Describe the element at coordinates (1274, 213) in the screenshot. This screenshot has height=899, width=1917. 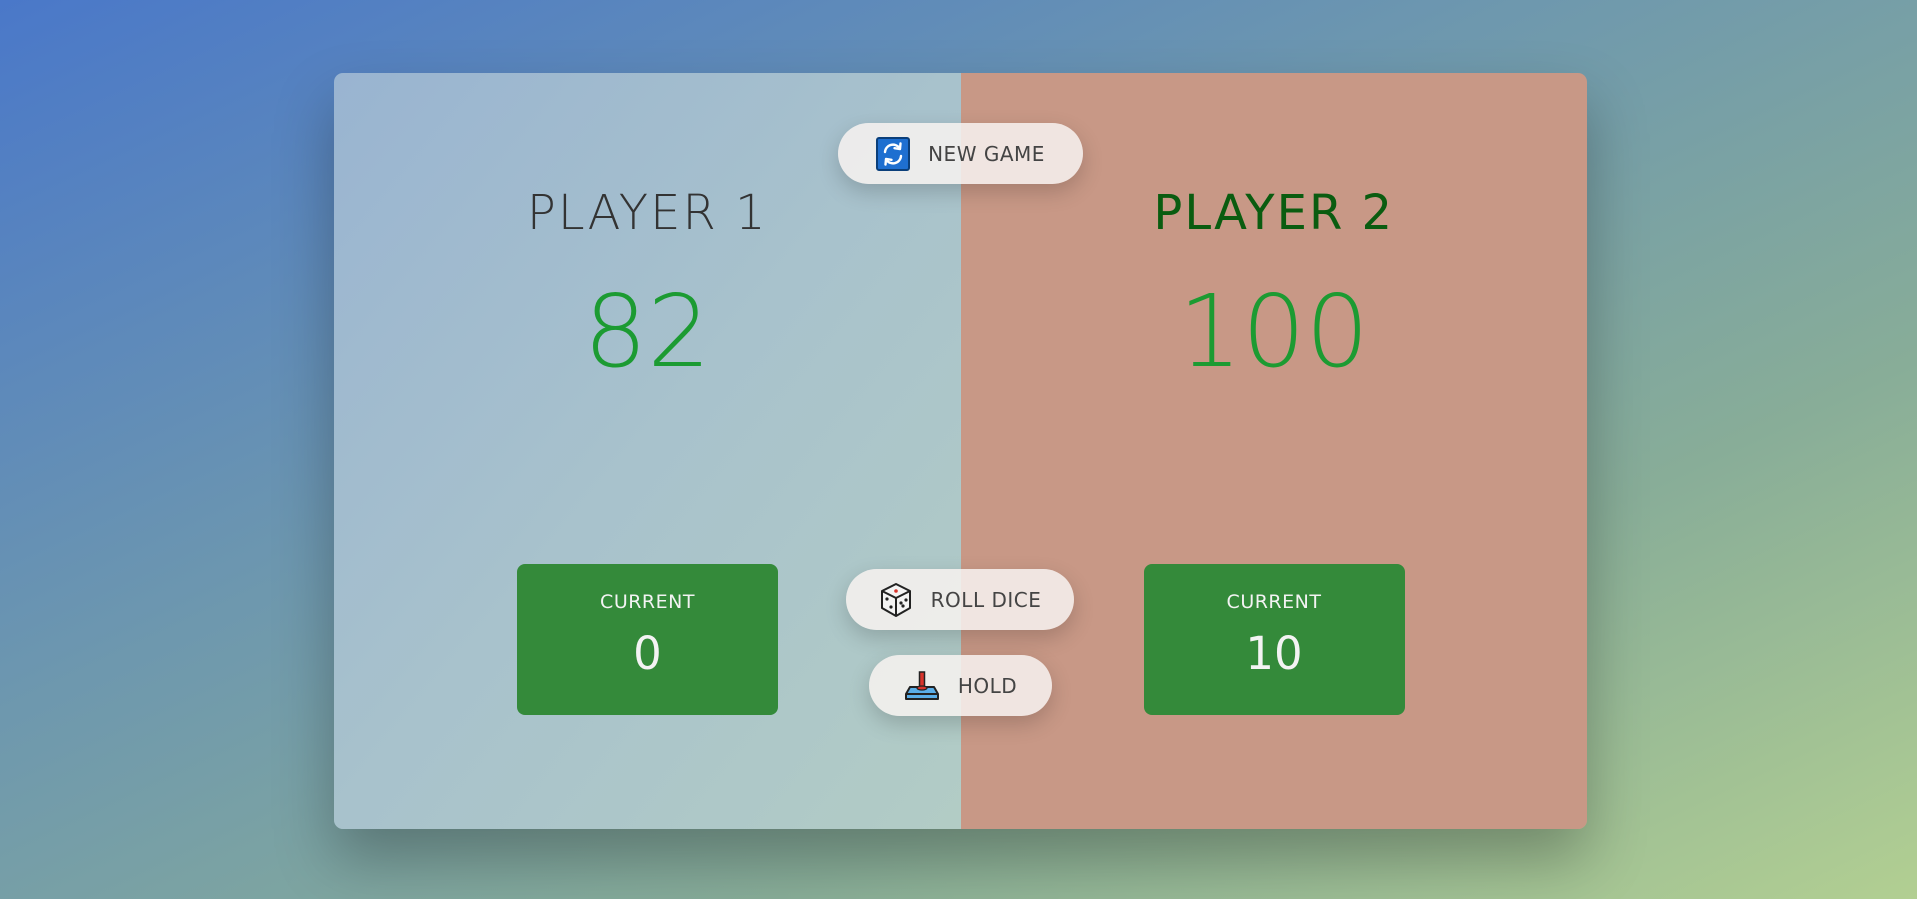
I see `player-2-name: PLAYER 2` at that location.